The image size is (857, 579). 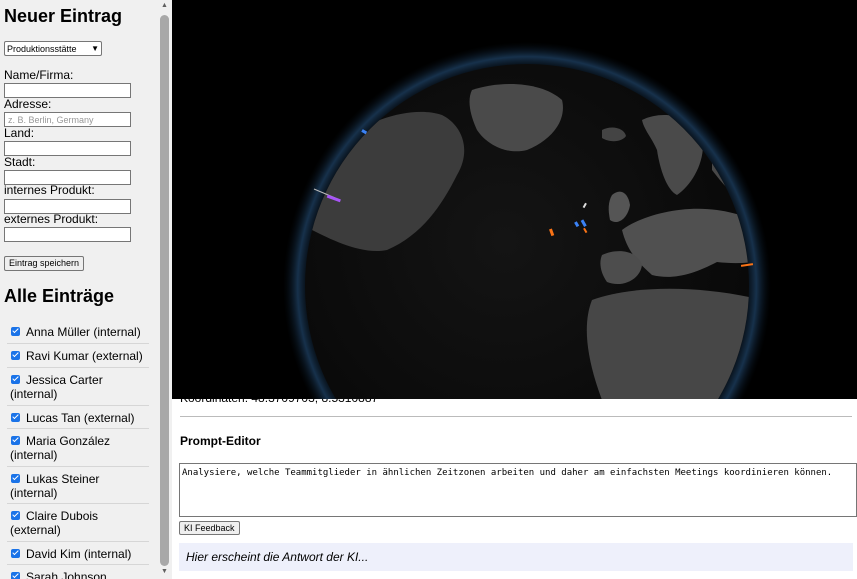 I want to click on all-entries-title: Alle Einträge, so click(x=59, y=296).